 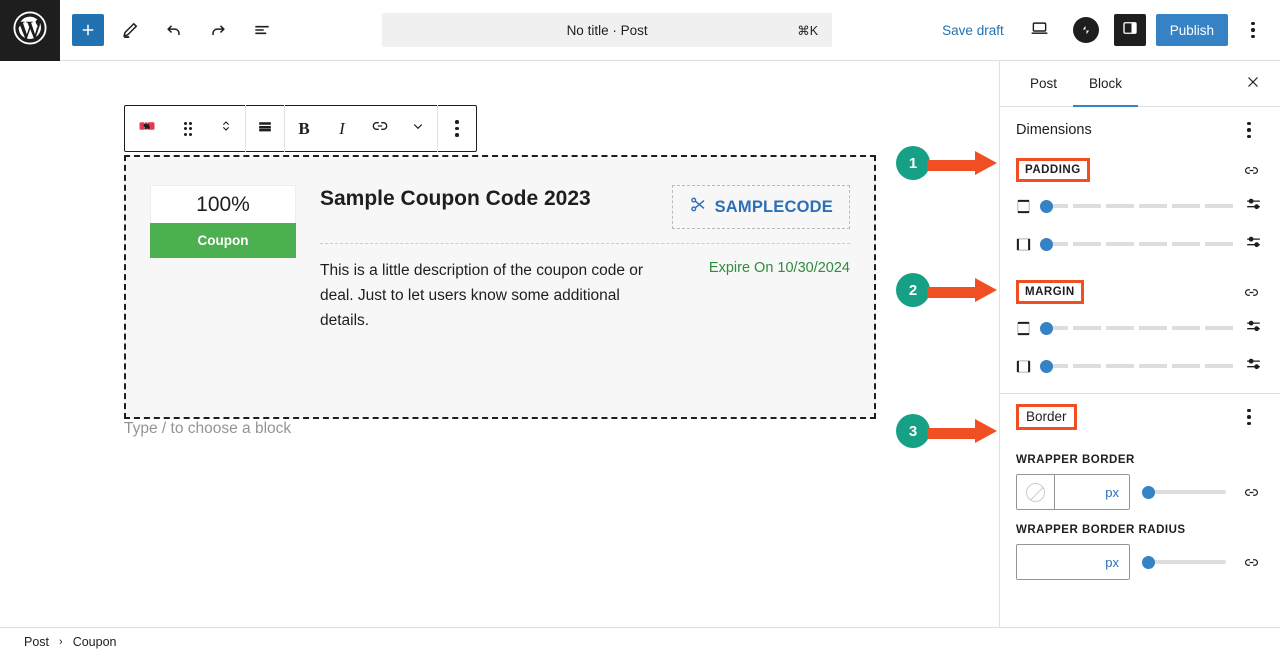 I want to click on laptop-preview-icon, so click(x=1039, y=30).